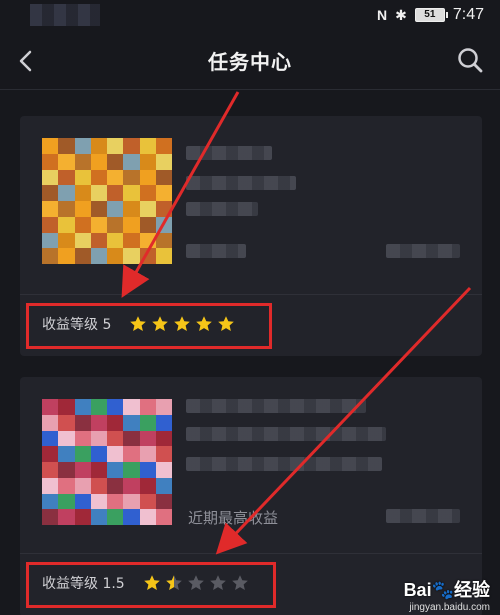 The width and height of the screenshot is (500, 615). What do you see at coordinates (233, 518) in the screenshot?
I see `task-subtitle: 近期最高收益` at bounding box center [233, 518].